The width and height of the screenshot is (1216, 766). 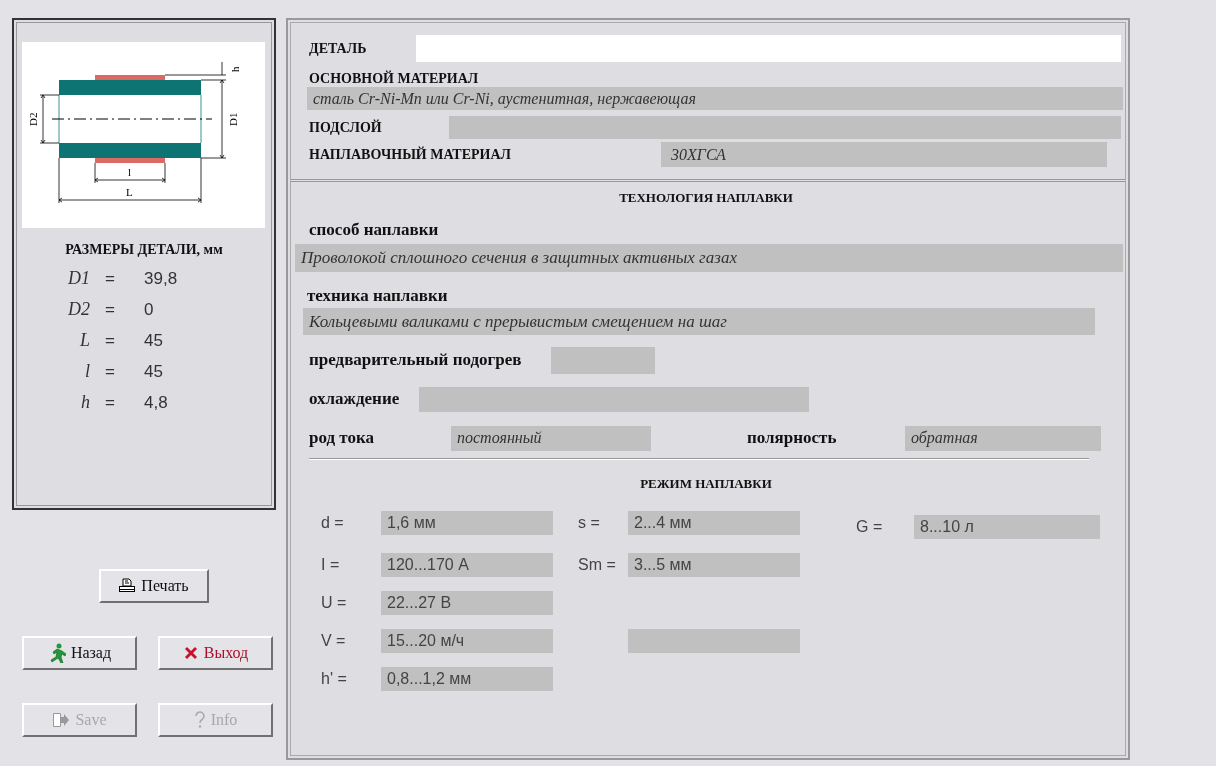 I want to click on parameter-label: s =, so click(x=589, y=522).